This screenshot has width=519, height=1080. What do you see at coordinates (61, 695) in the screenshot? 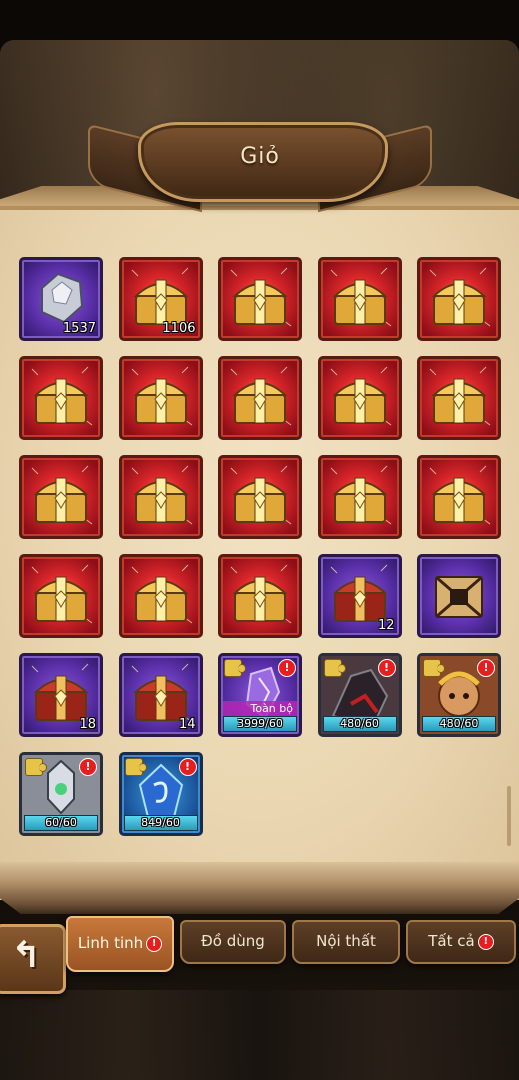
I see `item-slot: 18` at bounding box center [61, 695].